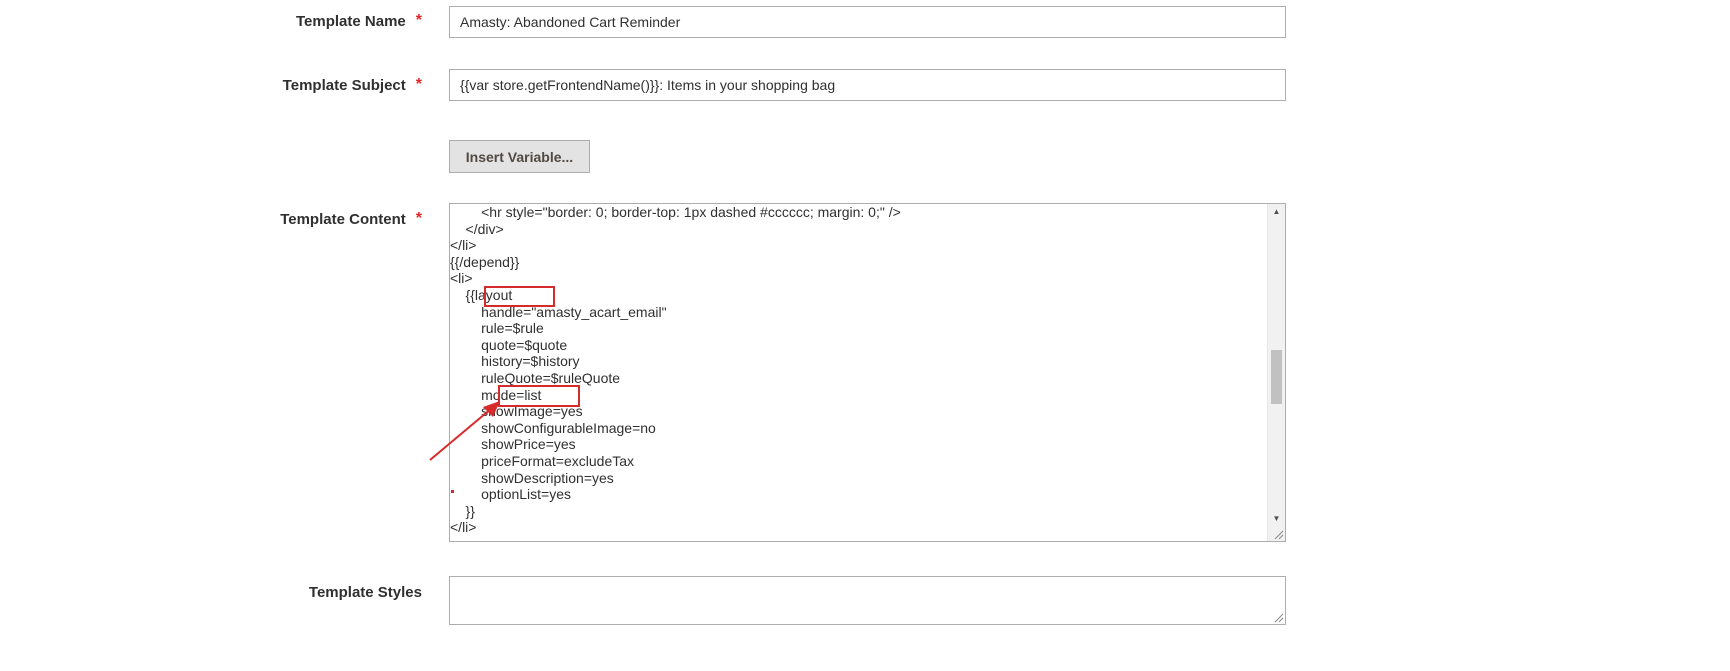  What do you see at coordinates (462, 510) in the screenshot?
I see `code-line: }}` at bounding box center [462, 510].